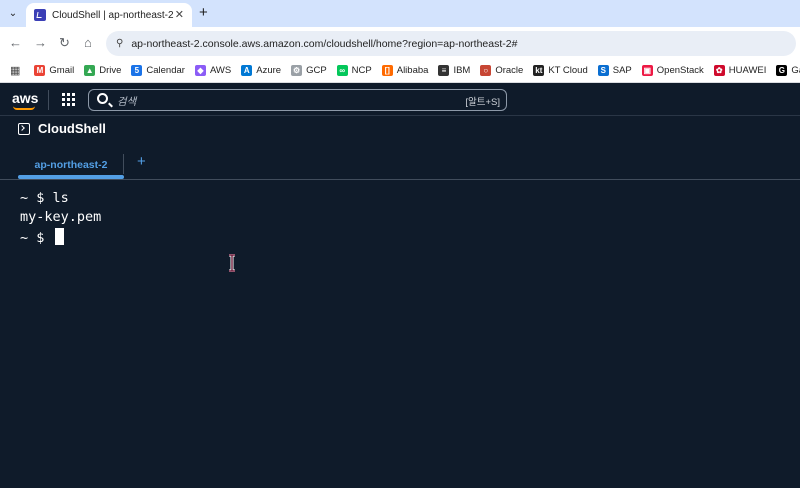  I want to click on sap-icon: S, so click(603, 70).